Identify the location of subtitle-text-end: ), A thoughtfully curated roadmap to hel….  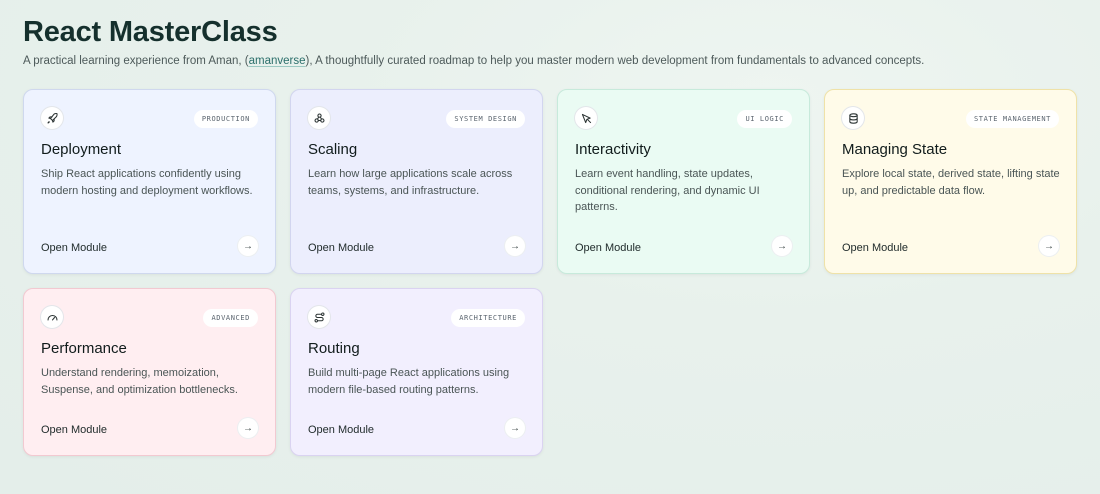
(615, 61).